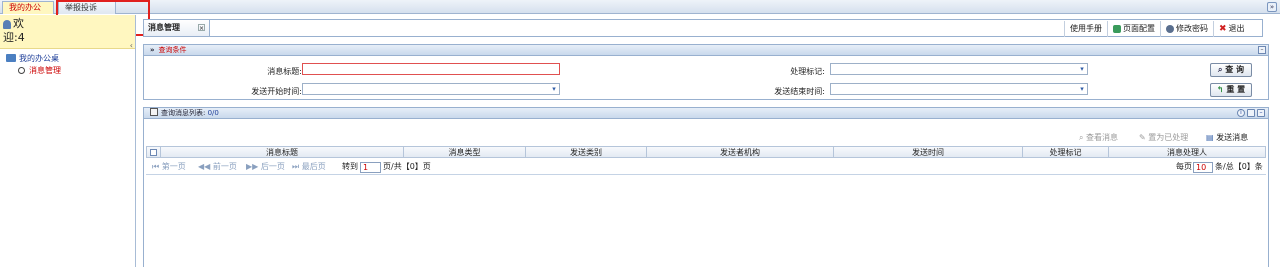 This screenshot has height=267, width=1280. I want to click on tree-item-label: 我的办公桌, so click(39, 58).